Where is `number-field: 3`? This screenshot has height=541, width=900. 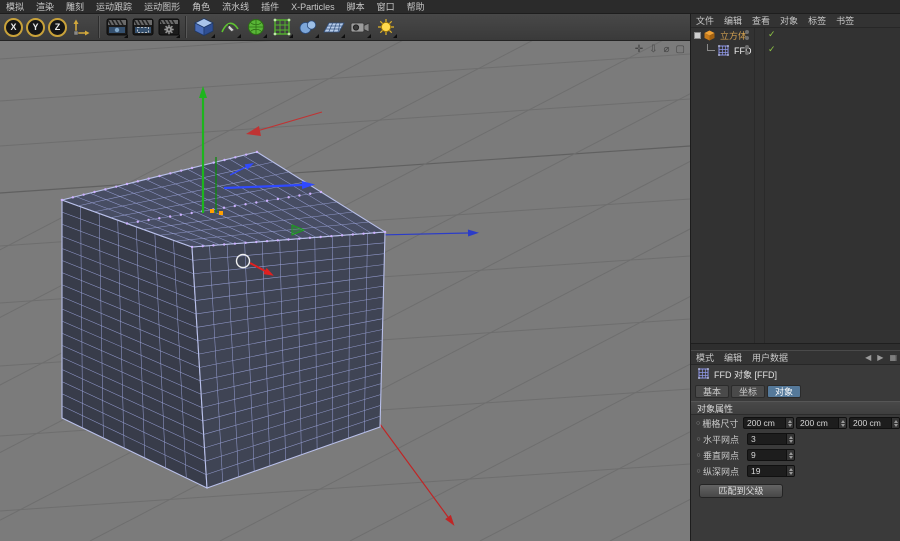 number-field: 3 is located at coordinates (771, 439).